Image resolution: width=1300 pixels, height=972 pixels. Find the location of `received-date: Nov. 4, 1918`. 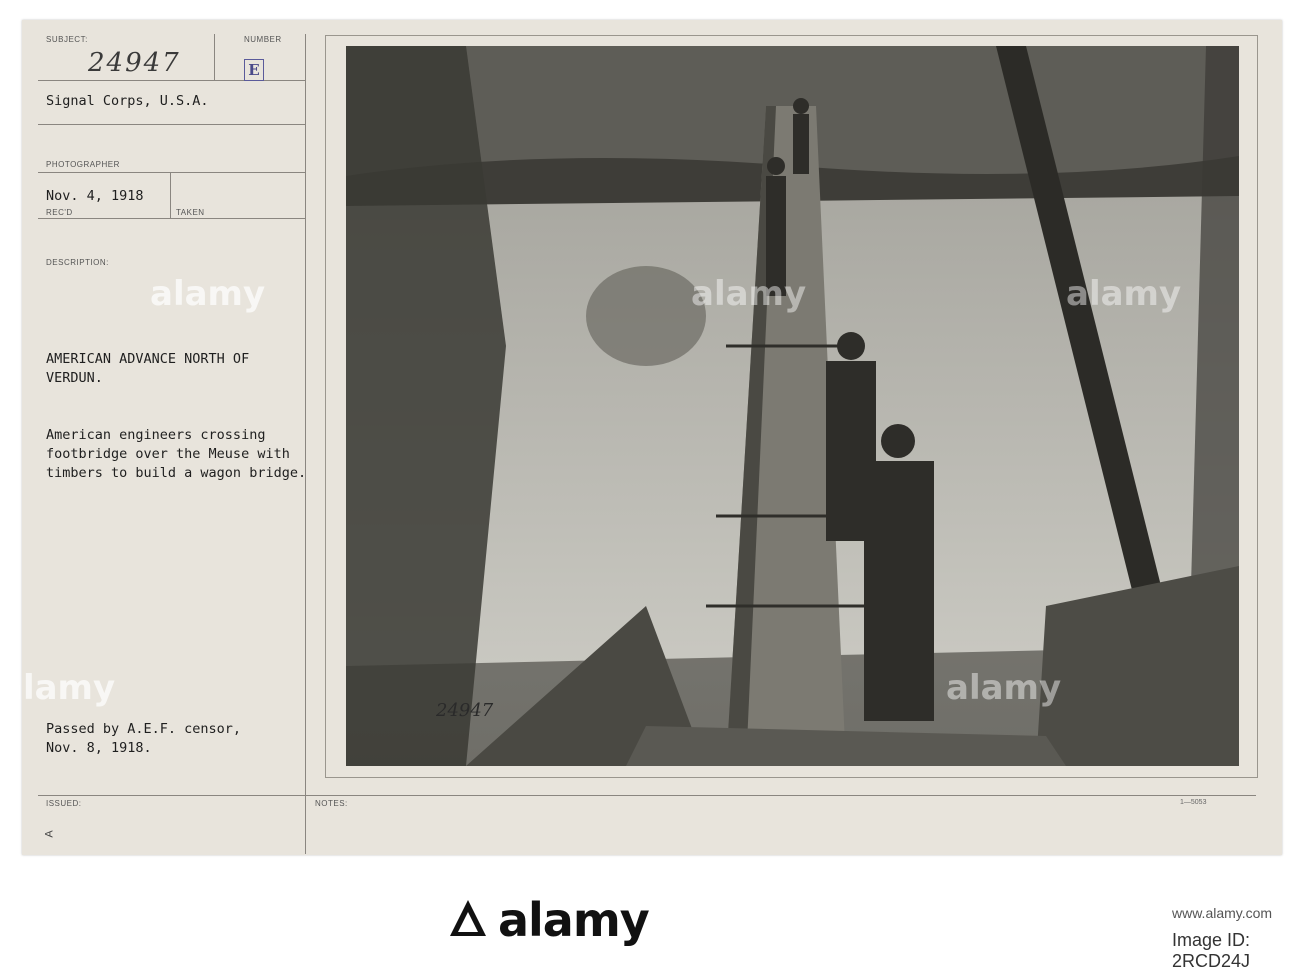

received-date: Nov. 4, 1918 is located at coordinates (95, 196).